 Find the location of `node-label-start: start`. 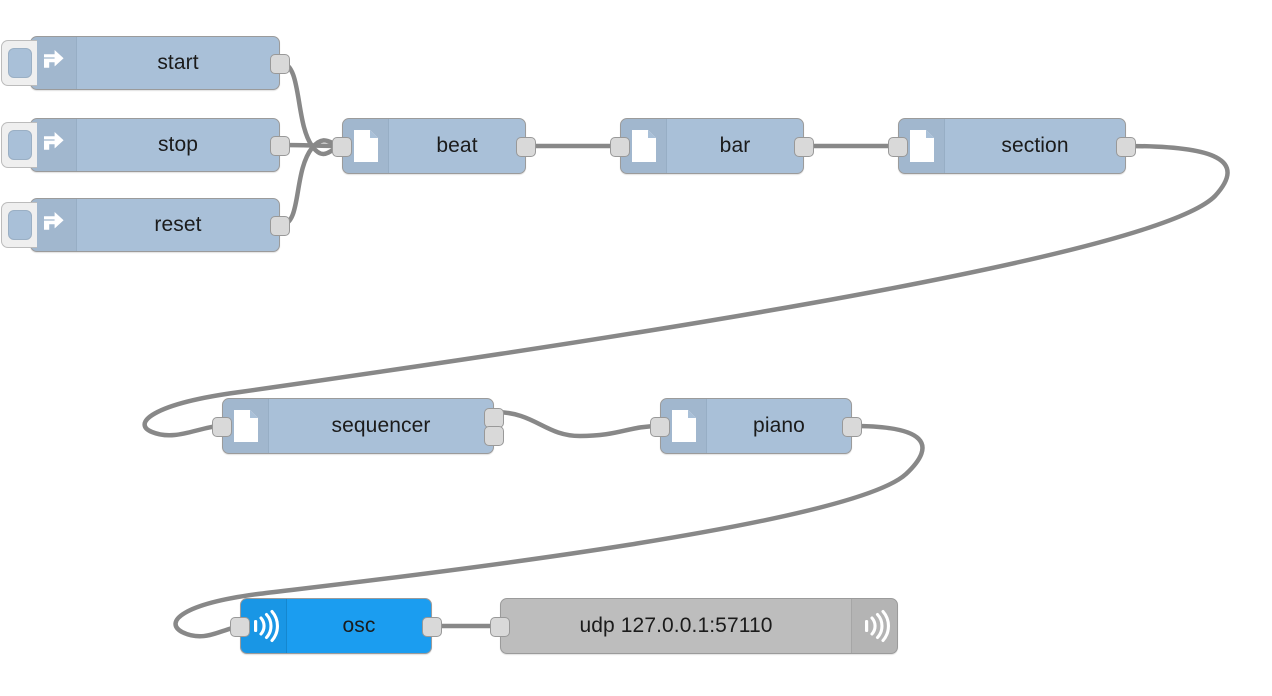

node-label-start: start is located at coordinates (178, 62).